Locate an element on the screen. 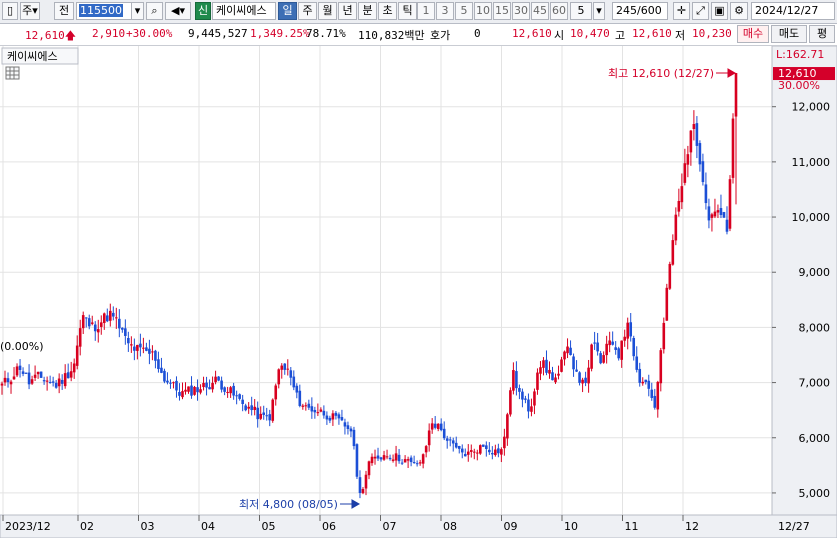 The height and width of the screenshot is (538, 837). interval-button-10: 10 is located at coordinates (483, 11).